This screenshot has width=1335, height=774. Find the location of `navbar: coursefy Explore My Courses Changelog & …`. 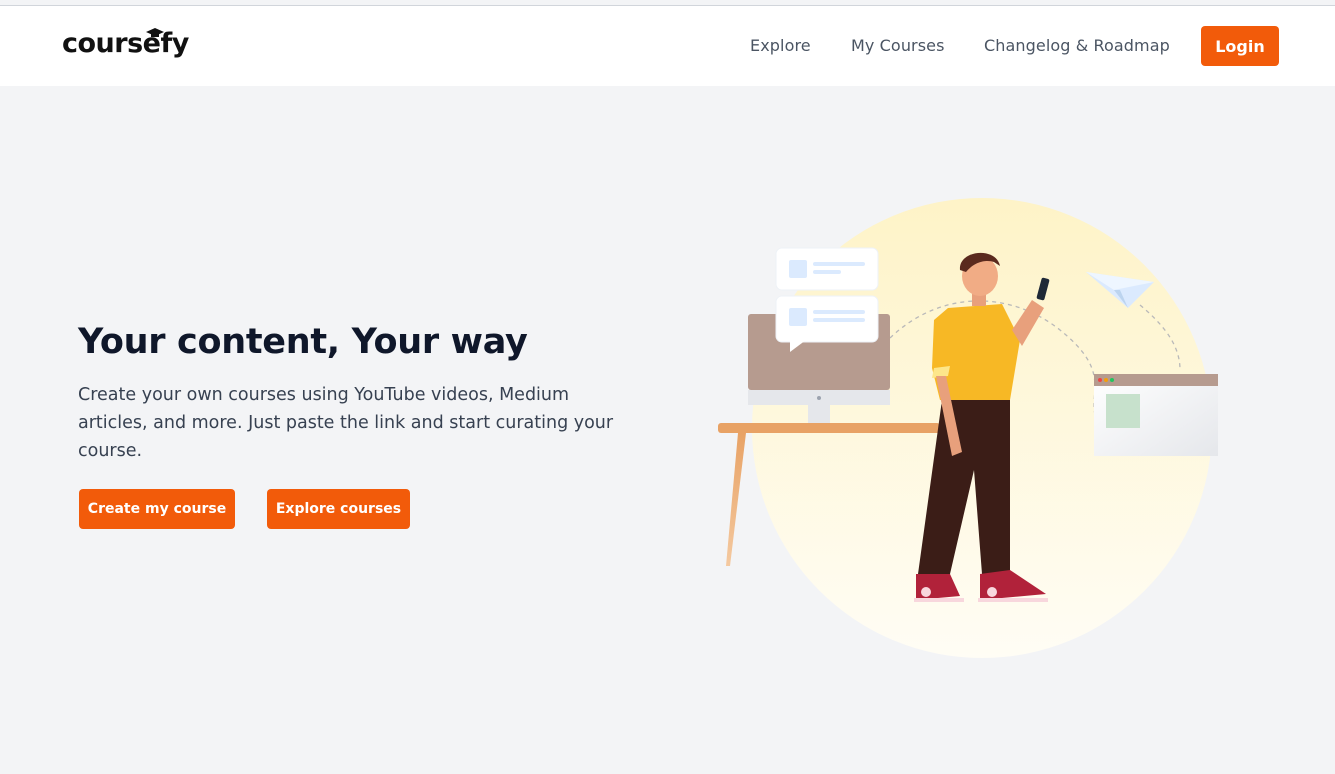

navbar: coursefy Explore My Courses Changelog & … is located at coordinates (667, 46).